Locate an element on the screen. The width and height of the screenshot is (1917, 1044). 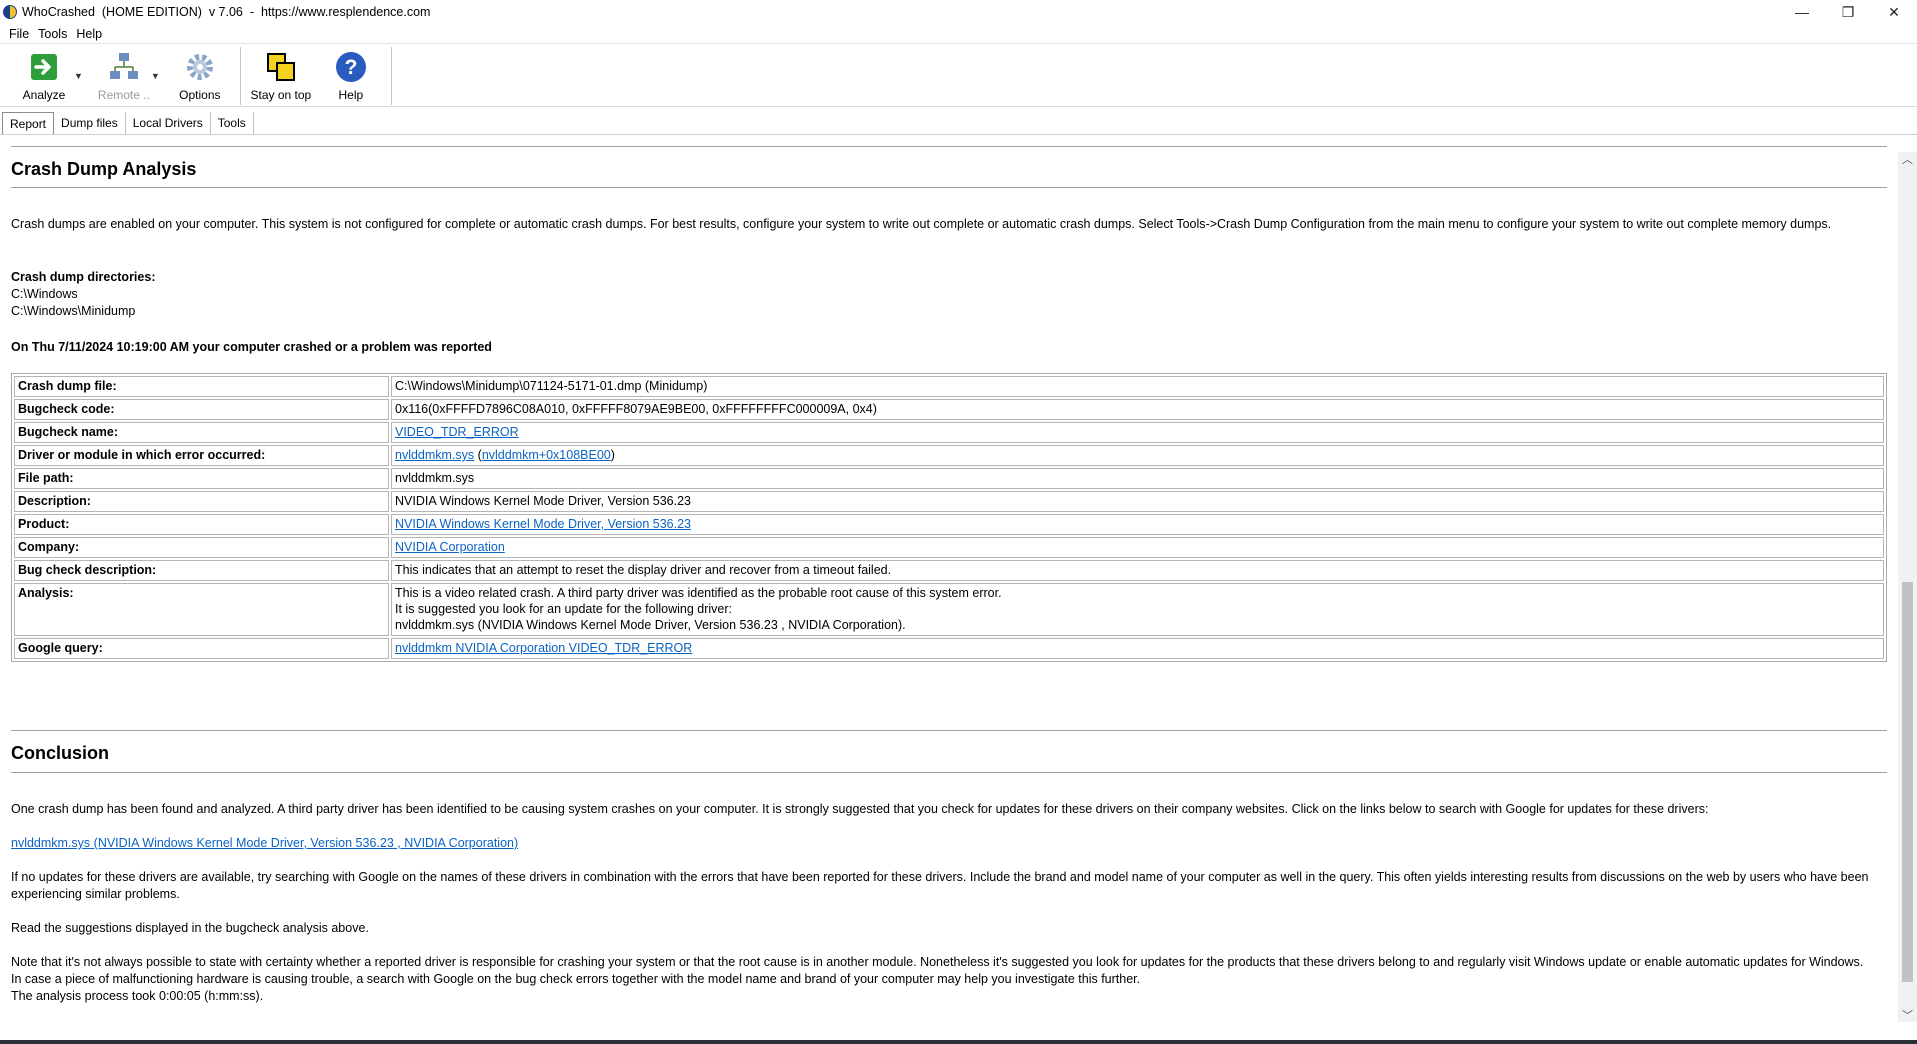
minimize-button: — is located at coordinates (1802, 12).